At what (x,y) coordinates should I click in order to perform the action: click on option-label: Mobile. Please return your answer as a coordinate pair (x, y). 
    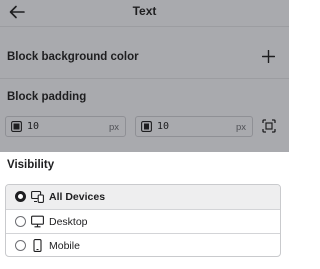
    Looking at the image, I should click on (64, 246).